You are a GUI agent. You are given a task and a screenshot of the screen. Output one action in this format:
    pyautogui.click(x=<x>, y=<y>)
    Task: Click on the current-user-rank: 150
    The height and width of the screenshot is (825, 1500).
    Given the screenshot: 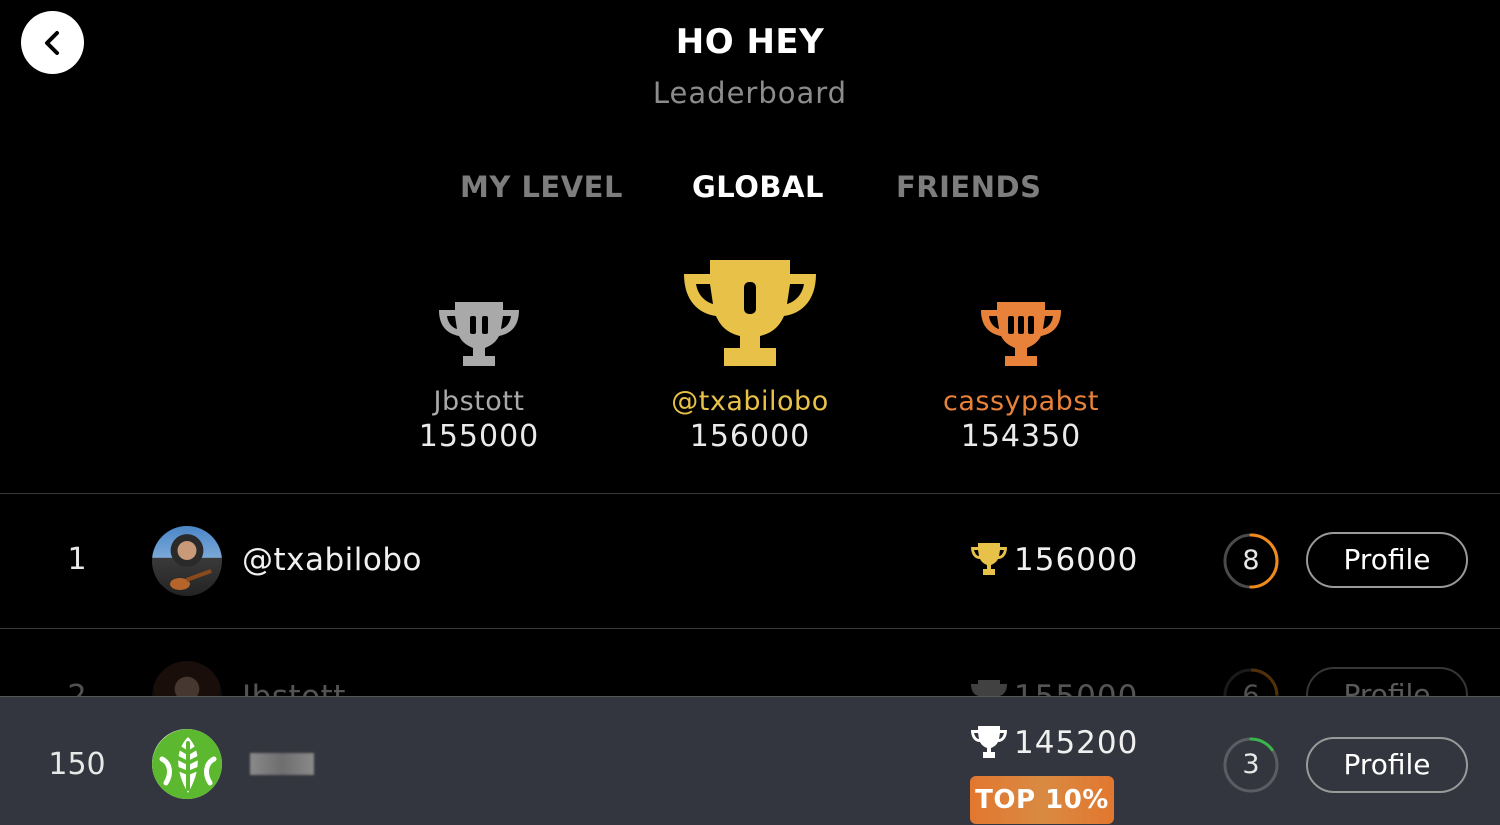 What is the action you would take?
    pyautogui.click(x=77, y=764)
    